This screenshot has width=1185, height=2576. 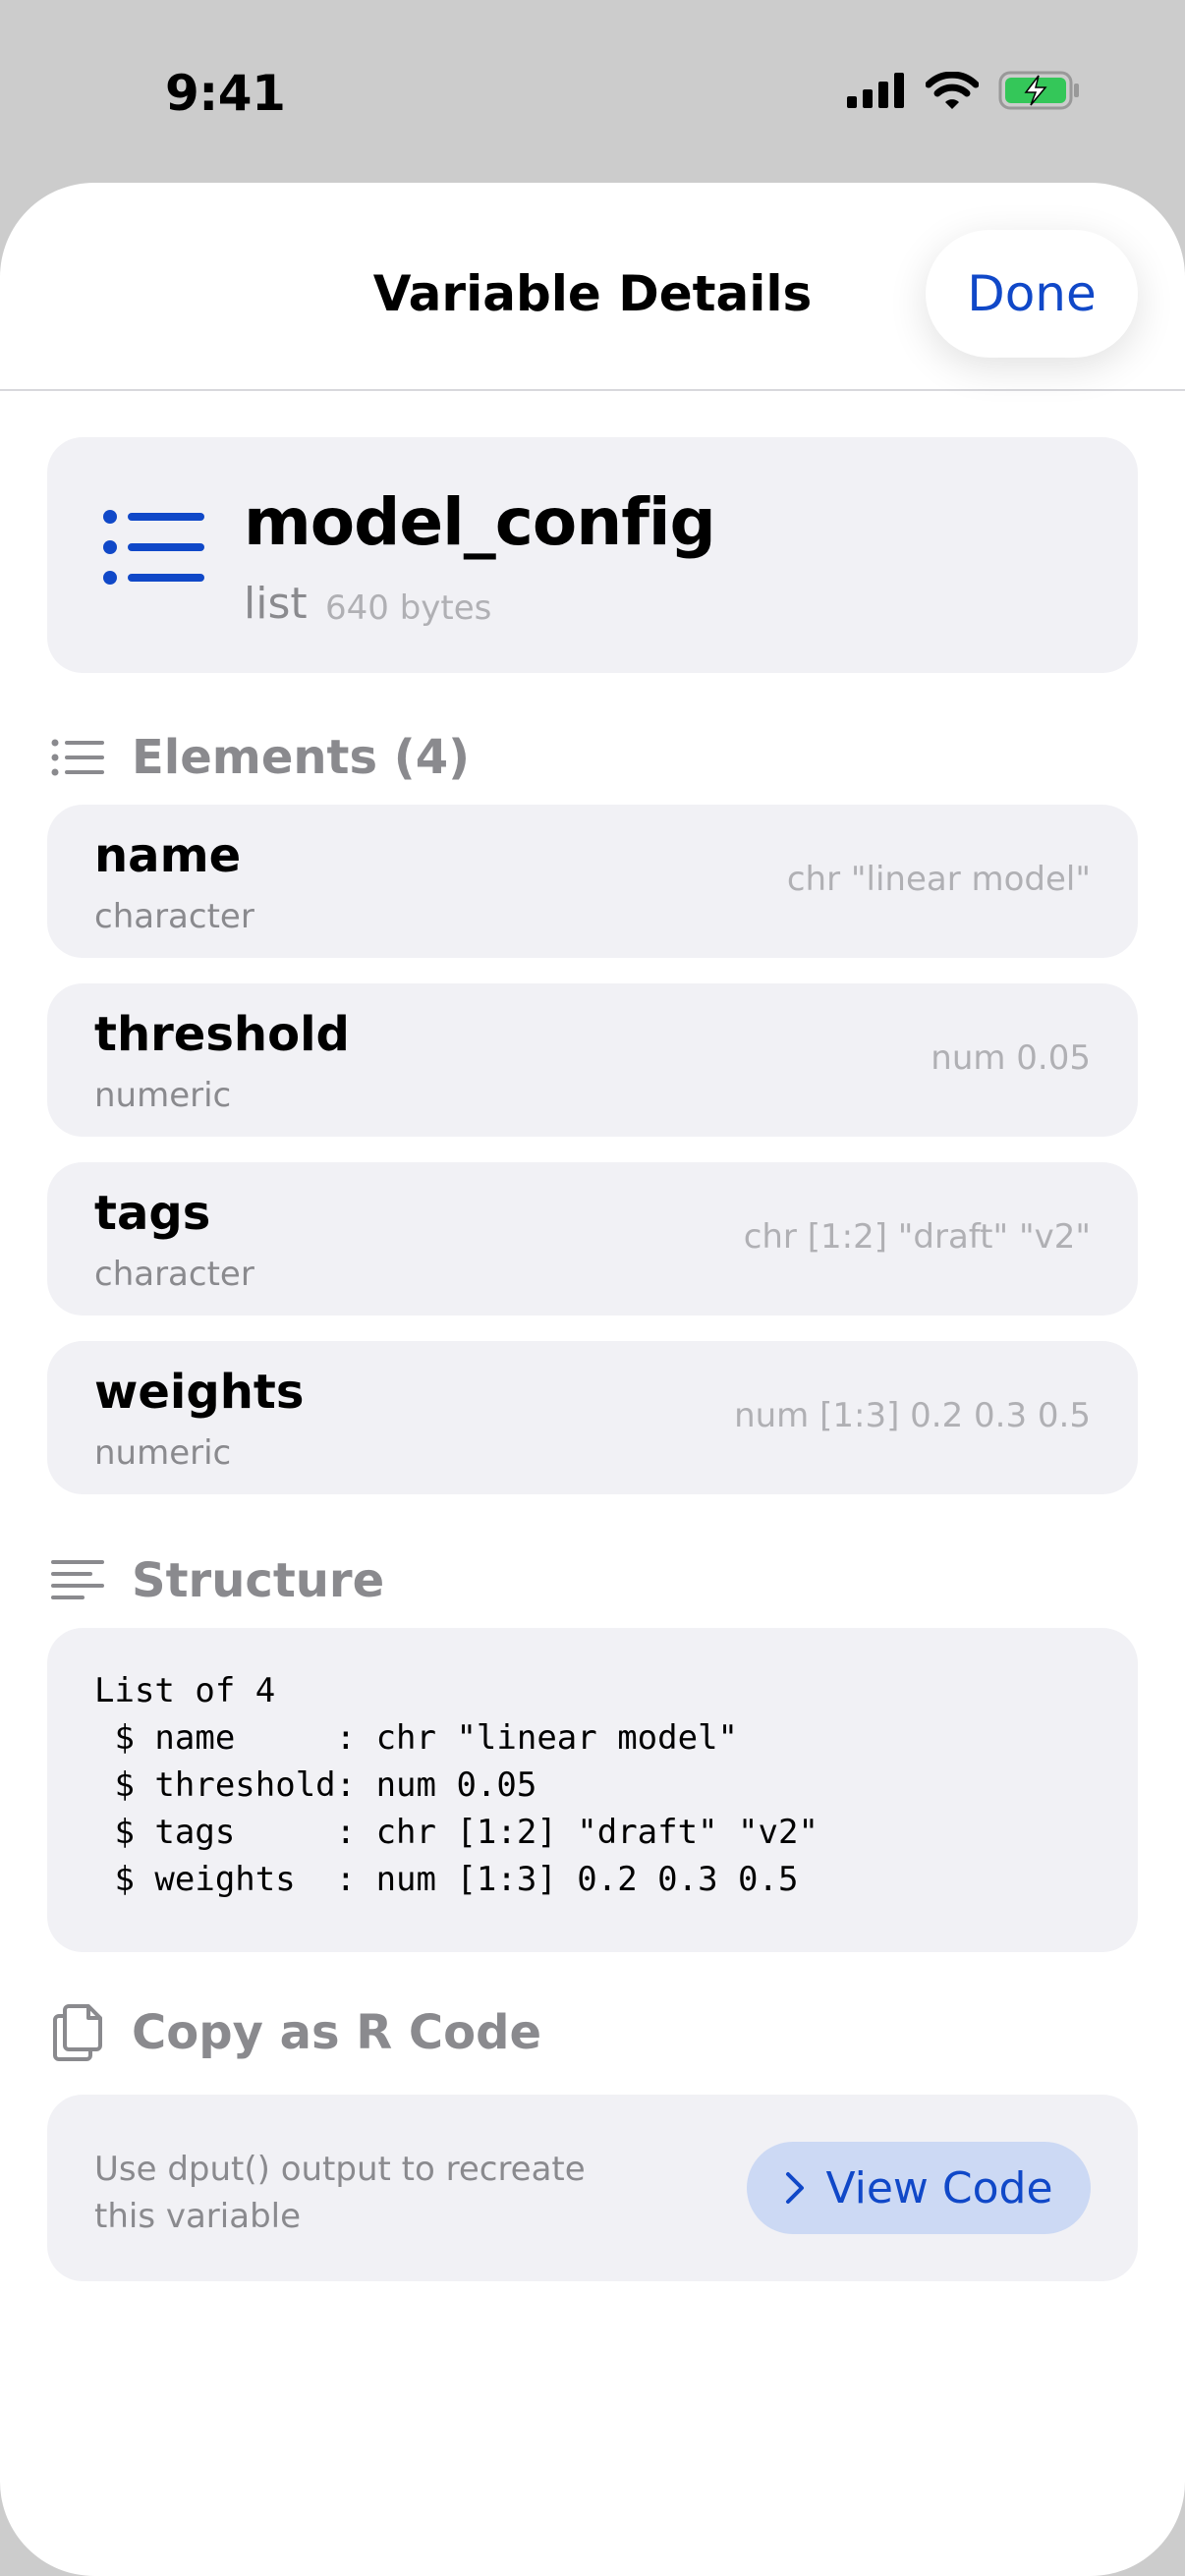 I want to click on structure-line: $ name : chr "linear model", so click(x=416, y=1738).